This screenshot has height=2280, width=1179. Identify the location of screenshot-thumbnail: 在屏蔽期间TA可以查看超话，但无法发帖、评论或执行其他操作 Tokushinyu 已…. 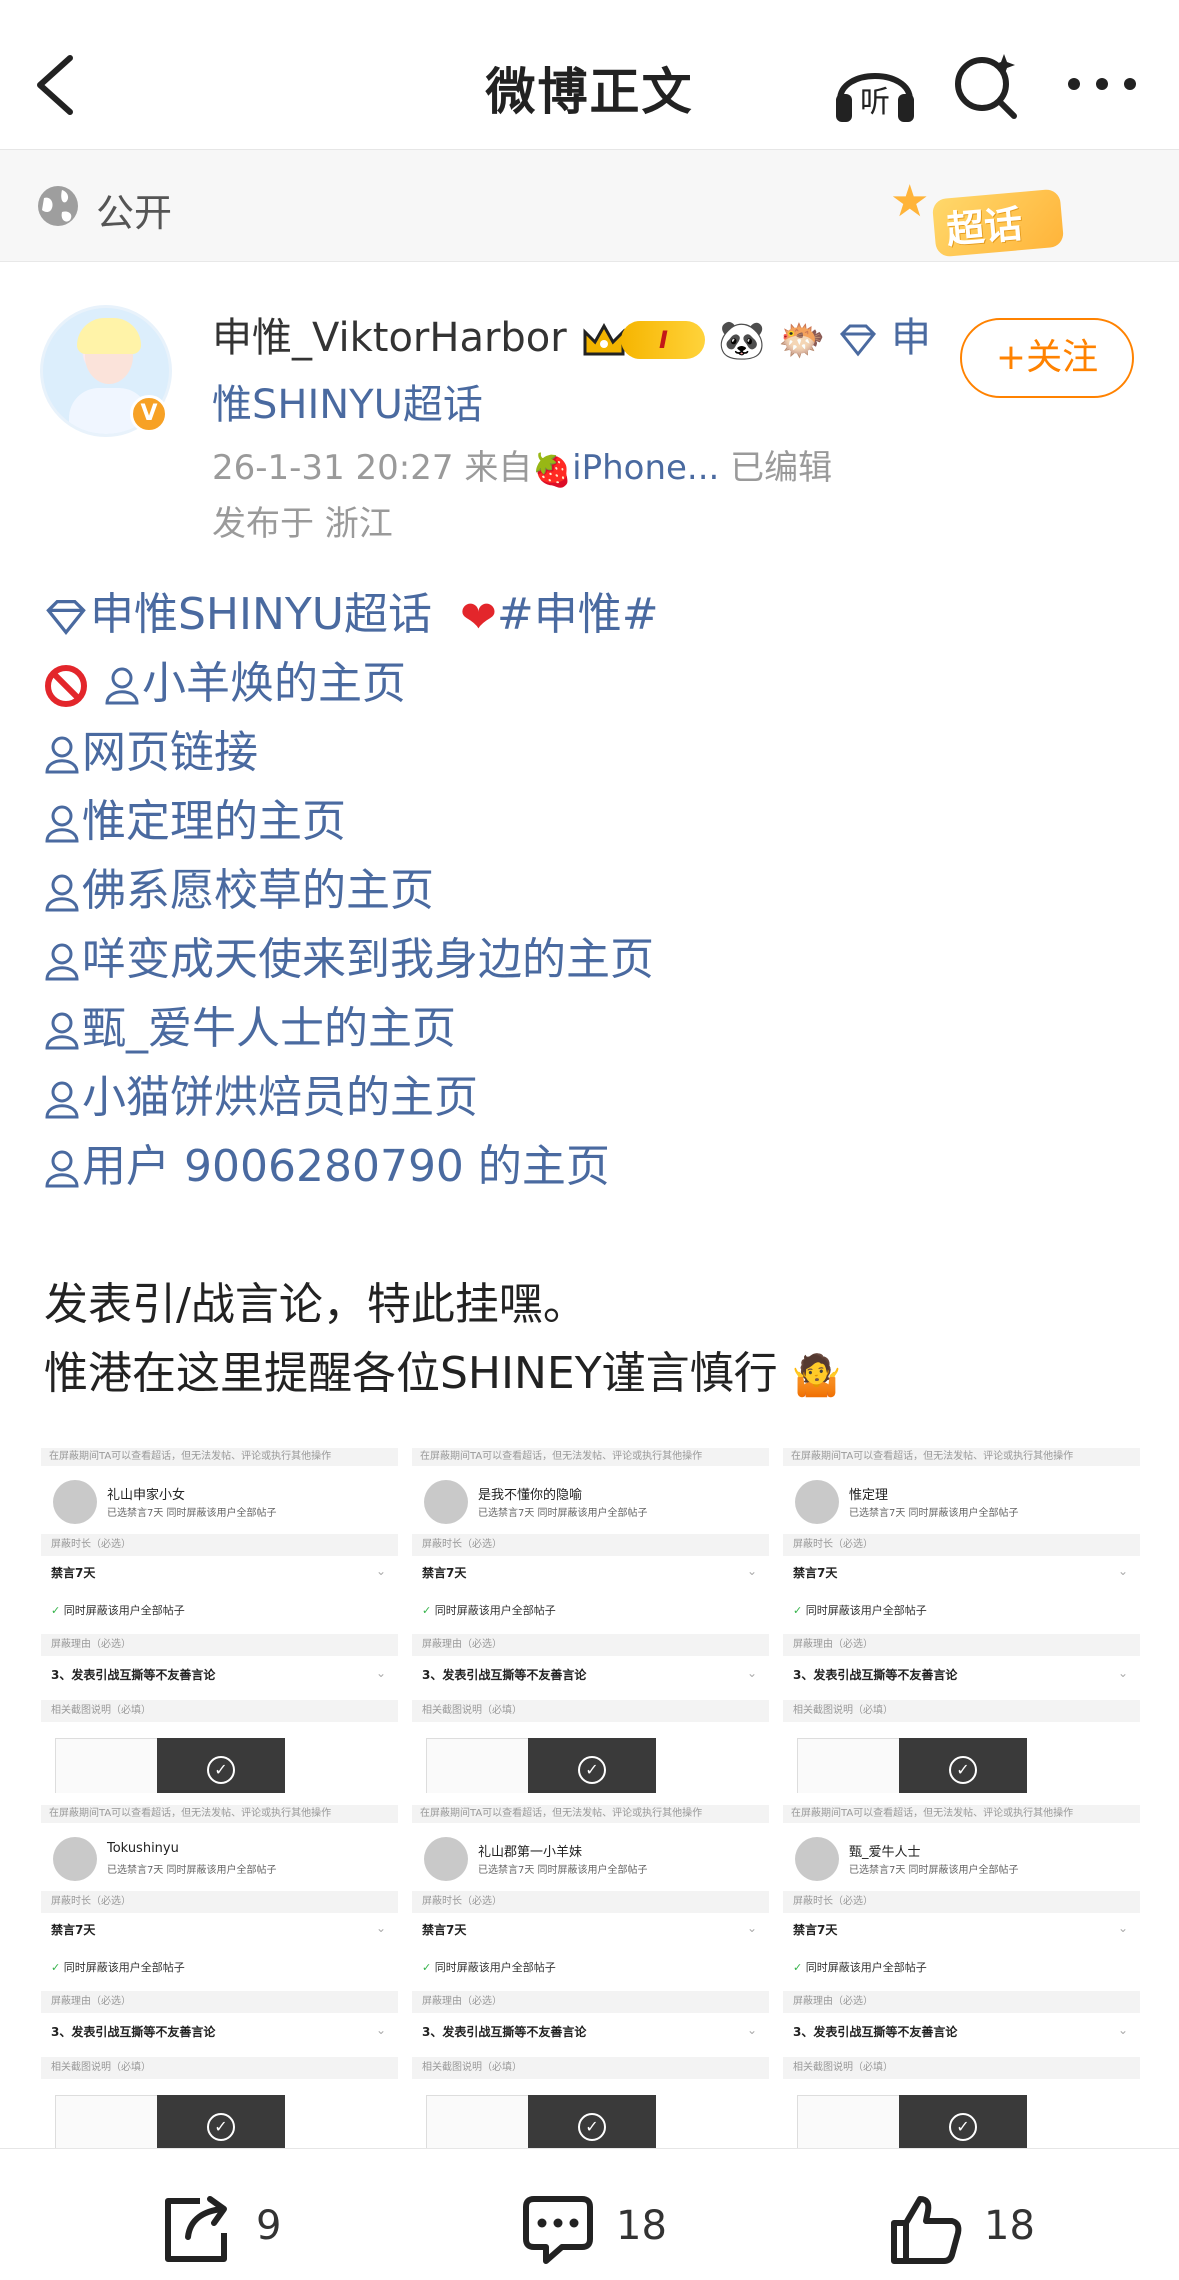
(219, 1977).